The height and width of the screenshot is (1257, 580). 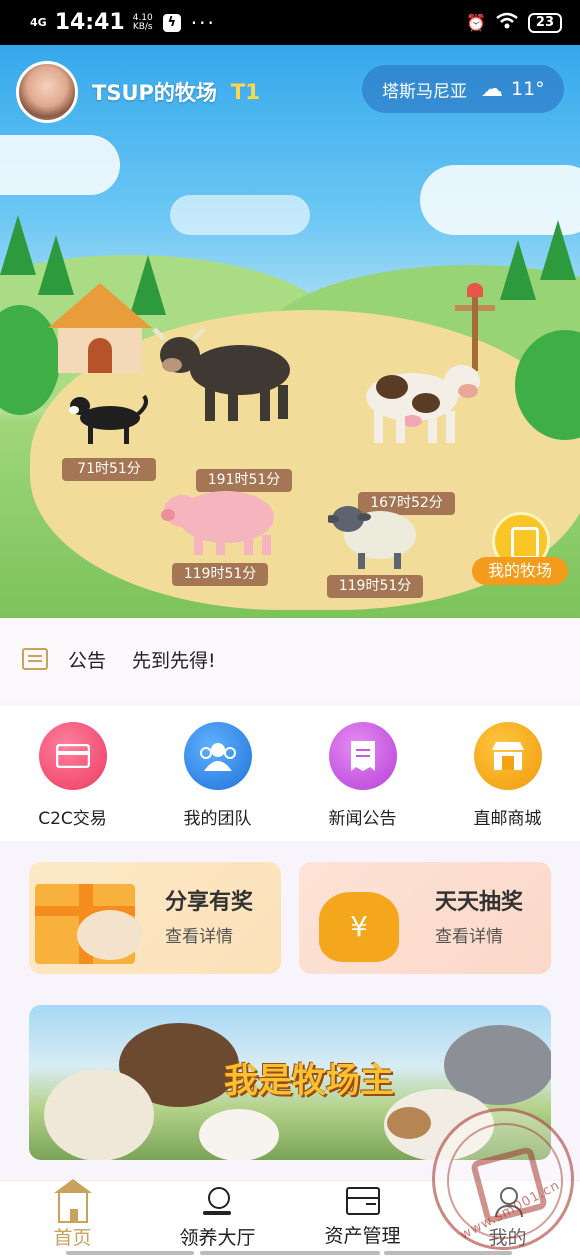 I want to click on level-badge: T1, so click(x=245, y=92).